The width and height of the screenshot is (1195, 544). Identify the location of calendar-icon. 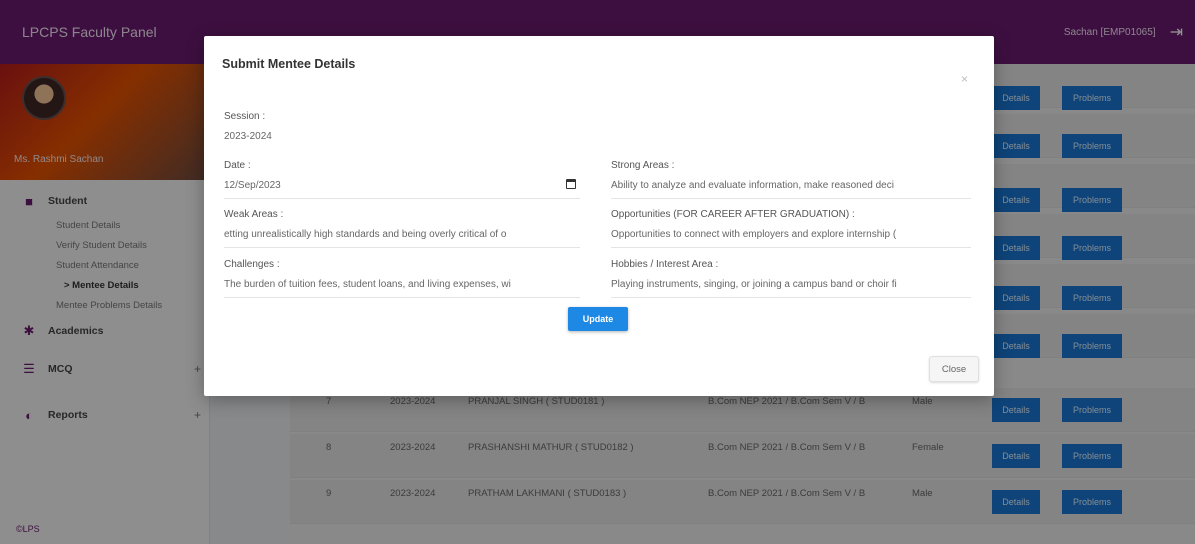
(571, 184).